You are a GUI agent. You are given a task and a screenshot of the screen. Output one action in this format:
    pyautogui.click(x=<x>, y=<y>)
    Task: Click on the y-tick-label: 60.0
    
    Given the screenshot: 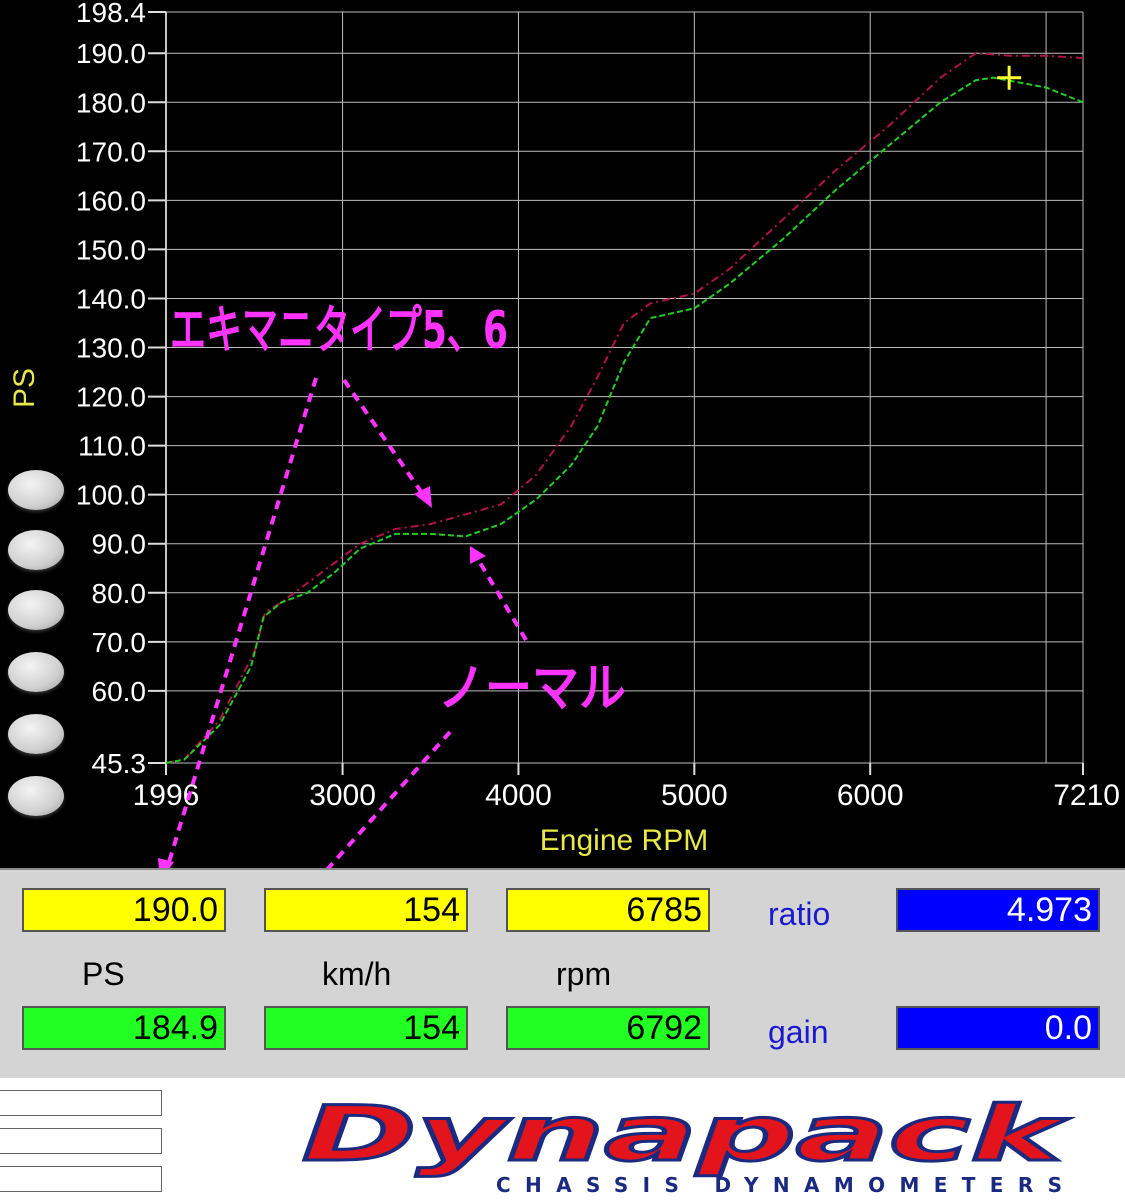 What is the action you would take?
    pyautogui.click(x=119, y=691)
    